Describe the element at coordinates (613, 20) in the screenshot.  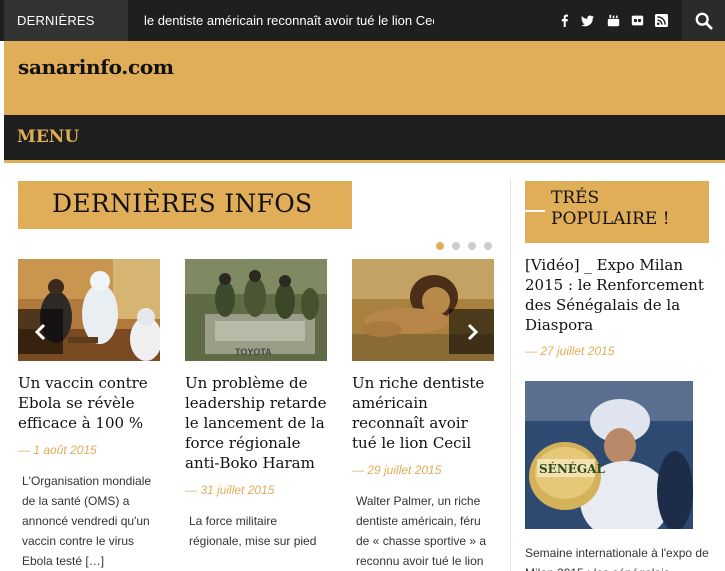
I see `youtube-icon` at that location.